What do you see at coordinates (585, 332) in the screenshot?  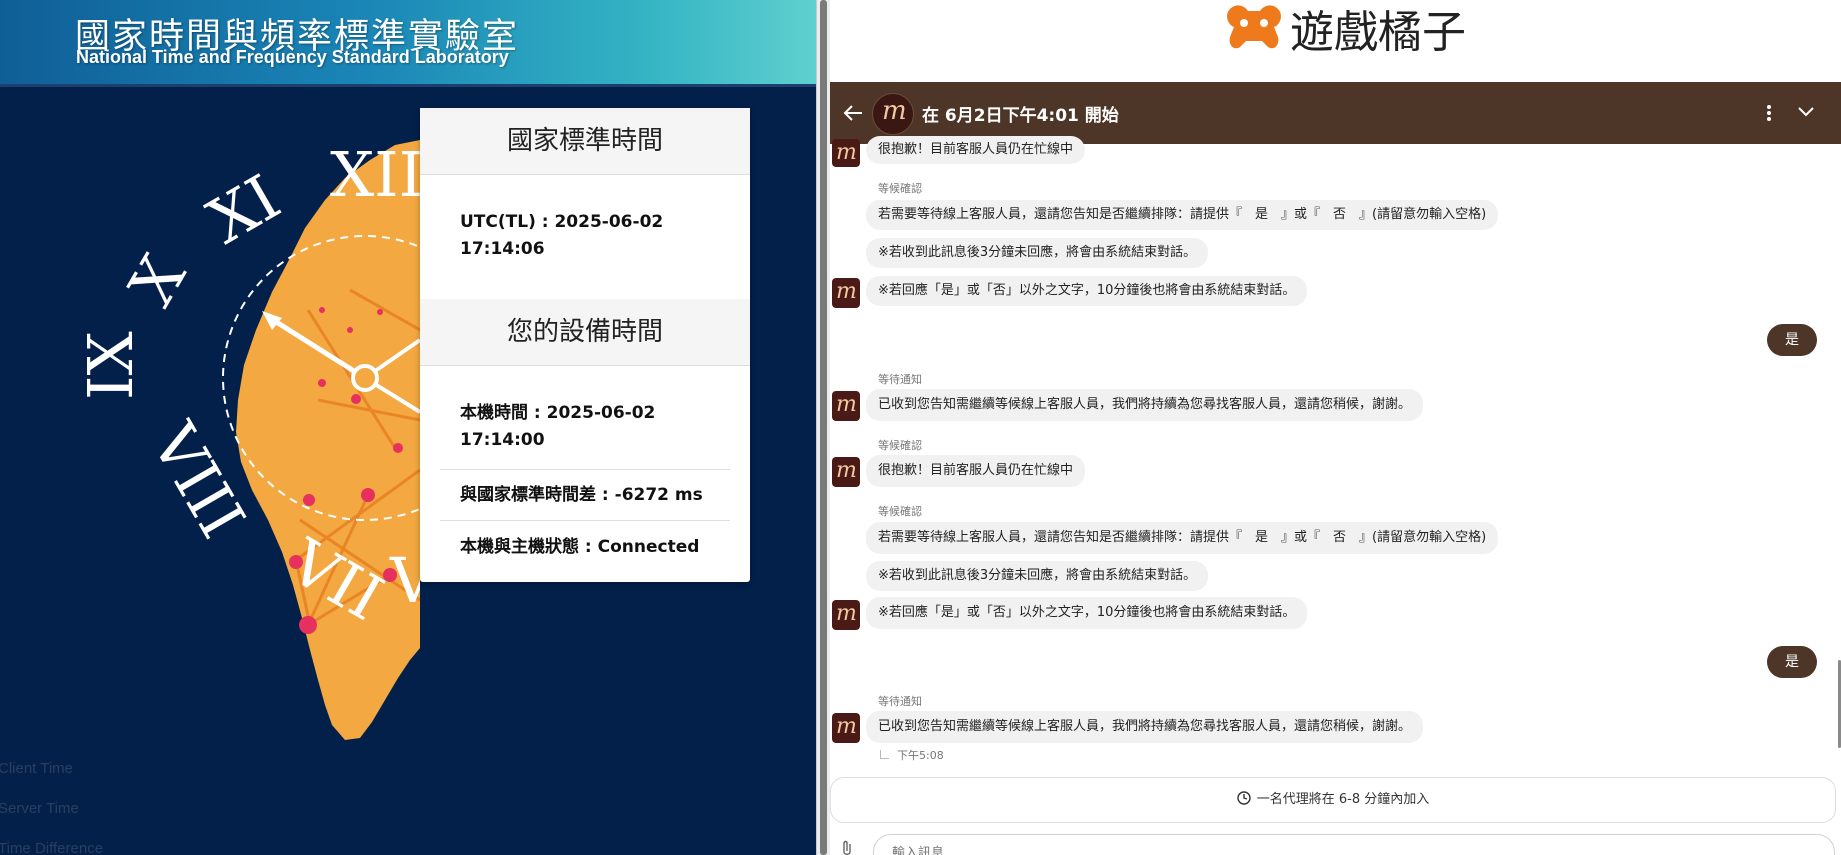 I see `device-time-heading: 您的設備時間` at bounding box center [585, 332].